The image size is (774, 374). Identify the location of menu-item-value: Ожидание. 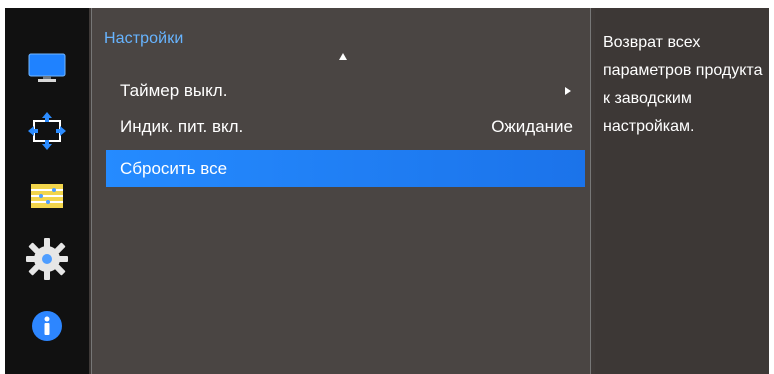
(532, 126).